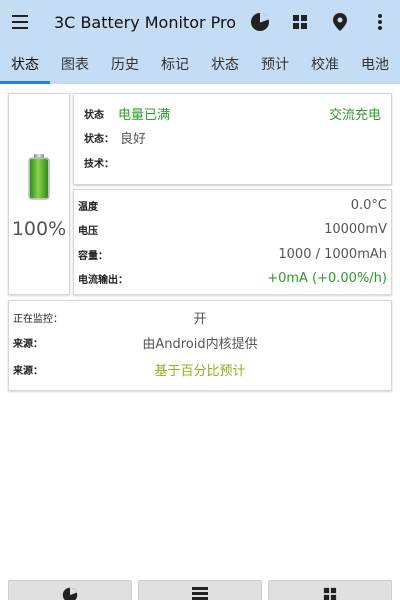 The width and height of the screenshot is (400, 600). I want to click on bottom-pie-chart-button, so click(70, 590).